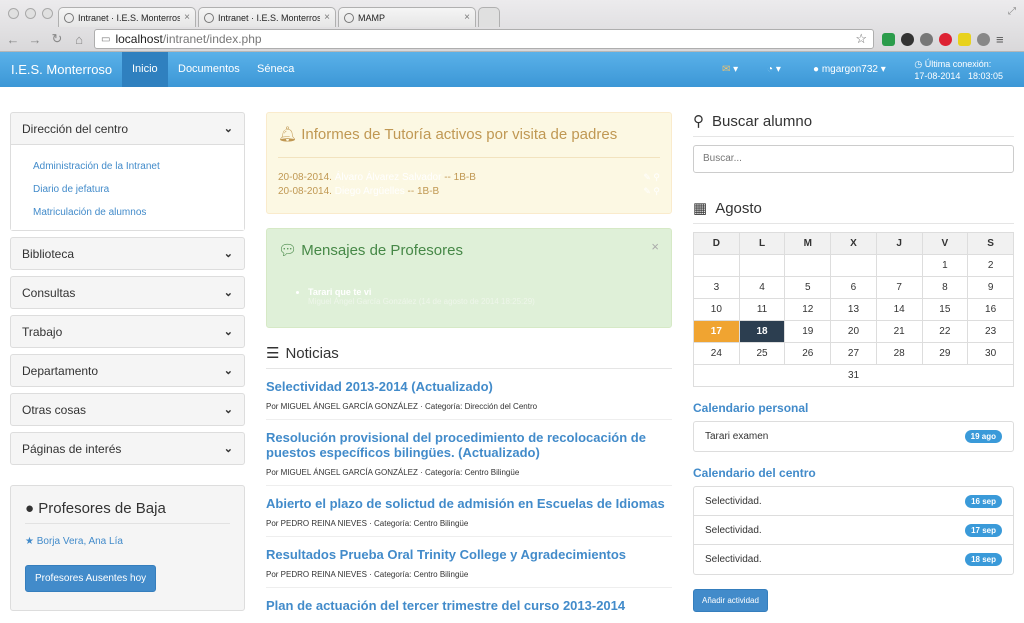 The width and height of the screenshot is (1024, 623). I want to click on calendar-day: 24, so click(716, 353).